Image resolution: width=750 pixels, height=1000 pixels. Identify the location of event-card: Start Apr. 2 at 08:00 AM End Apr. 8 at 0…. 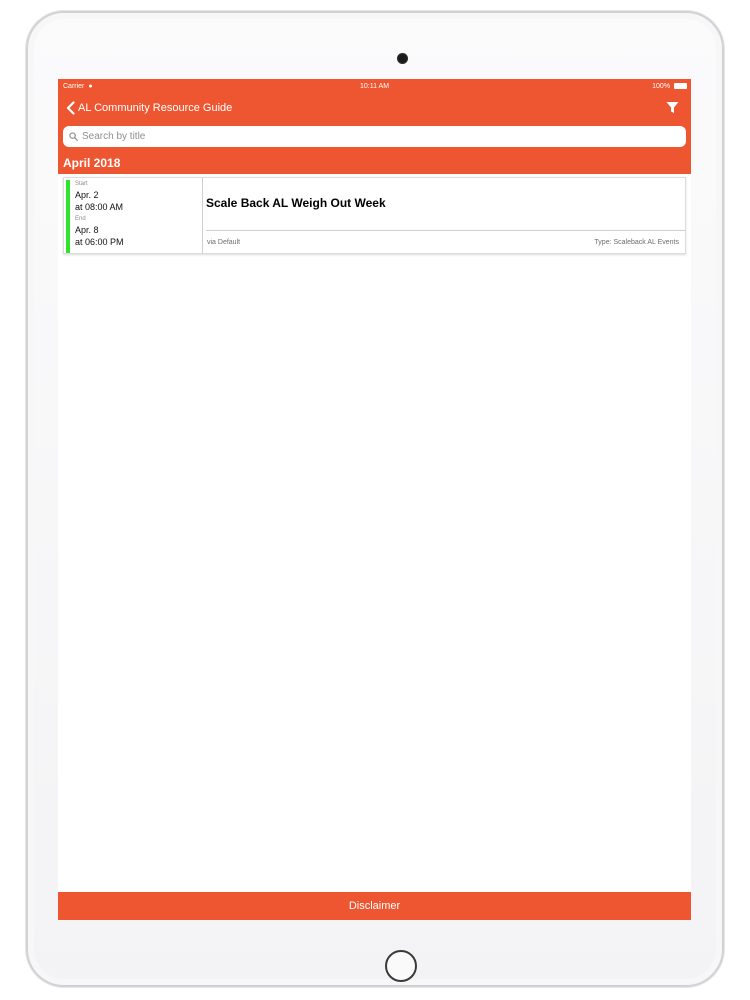
(374, 215).